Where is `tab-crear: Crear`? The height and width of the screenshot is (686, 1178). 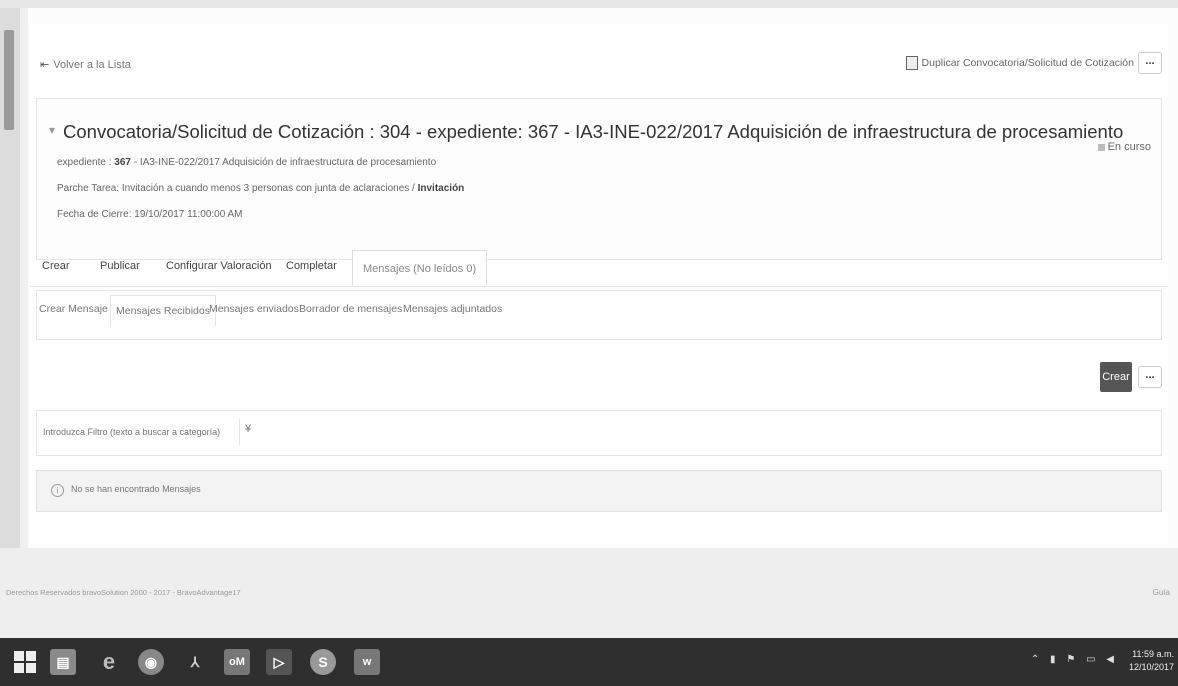 tab-crear: Crear is located at coordinates (56, 266).